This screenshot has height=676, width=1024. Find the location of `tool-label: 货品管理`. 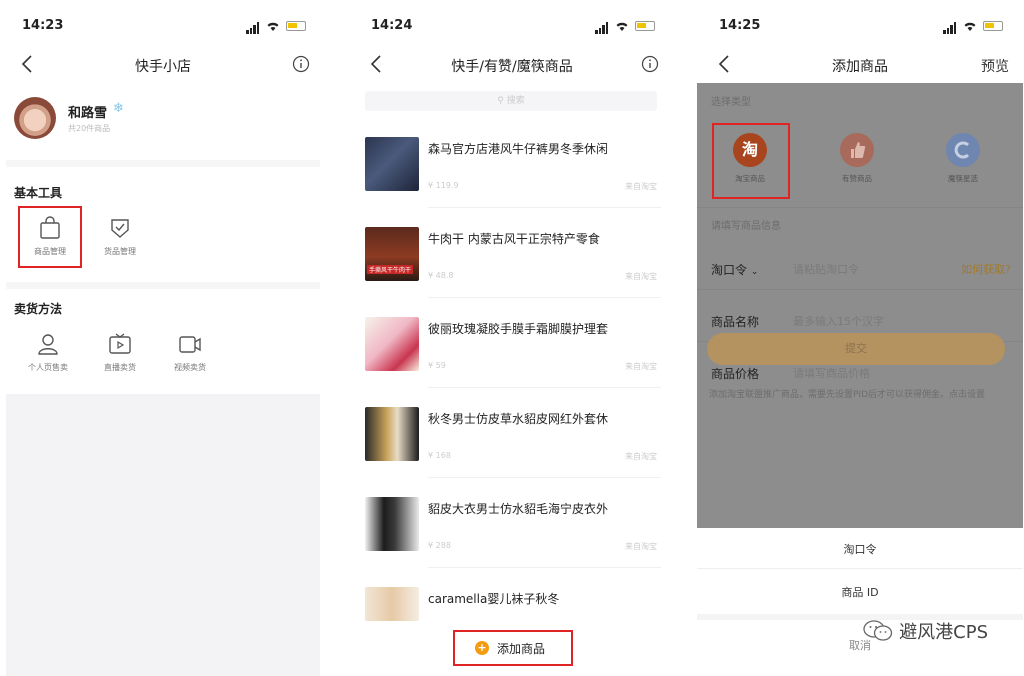

tool-label: 货品管理 is located at coordinates (120, 251).